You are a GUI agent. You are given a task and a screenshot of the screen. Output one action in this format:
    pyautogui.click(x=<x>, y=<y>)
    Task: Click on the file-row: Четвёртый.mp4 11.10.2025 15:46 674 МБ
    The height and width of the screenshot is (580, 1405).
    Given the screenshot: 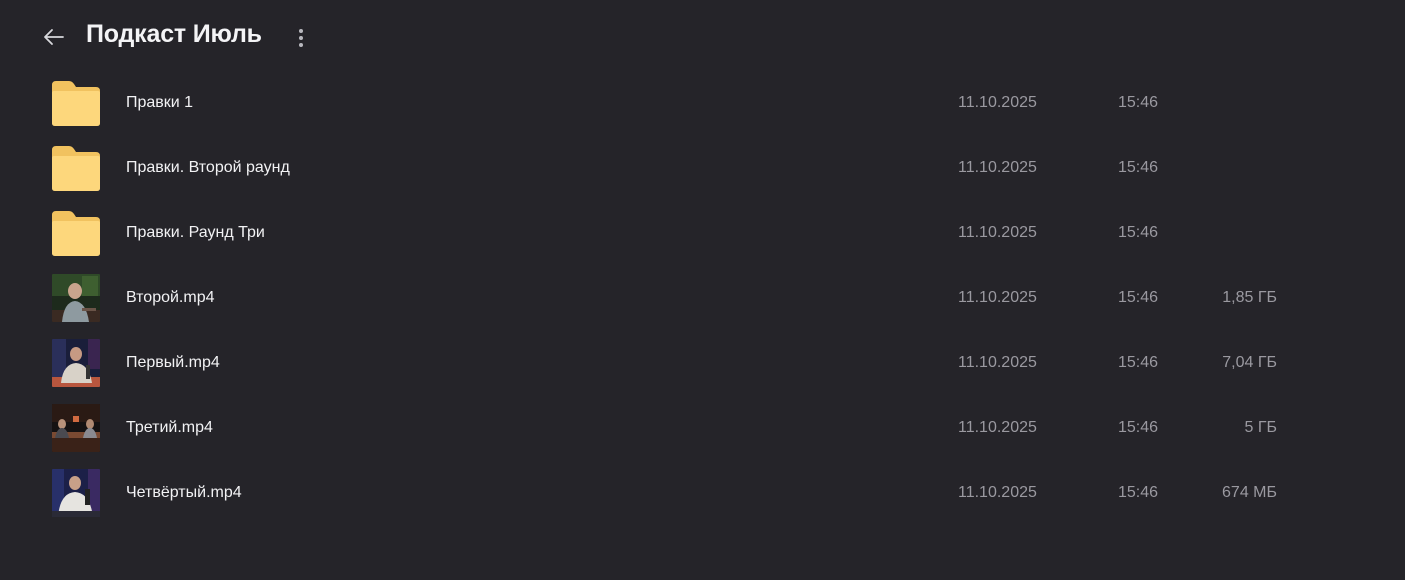 What is the action you would take?
    pyautogui.click(x=702, y=493)
    